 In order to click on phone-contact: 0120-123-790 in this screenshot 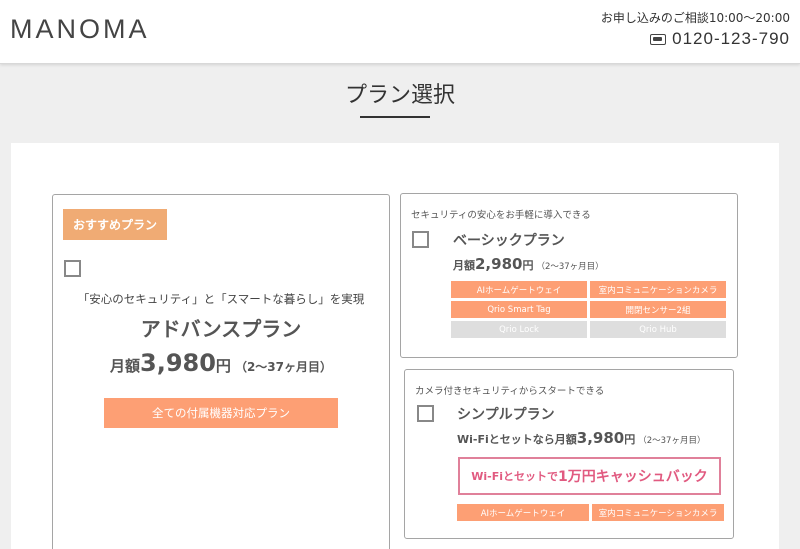, I will do `click(720, 39)`.